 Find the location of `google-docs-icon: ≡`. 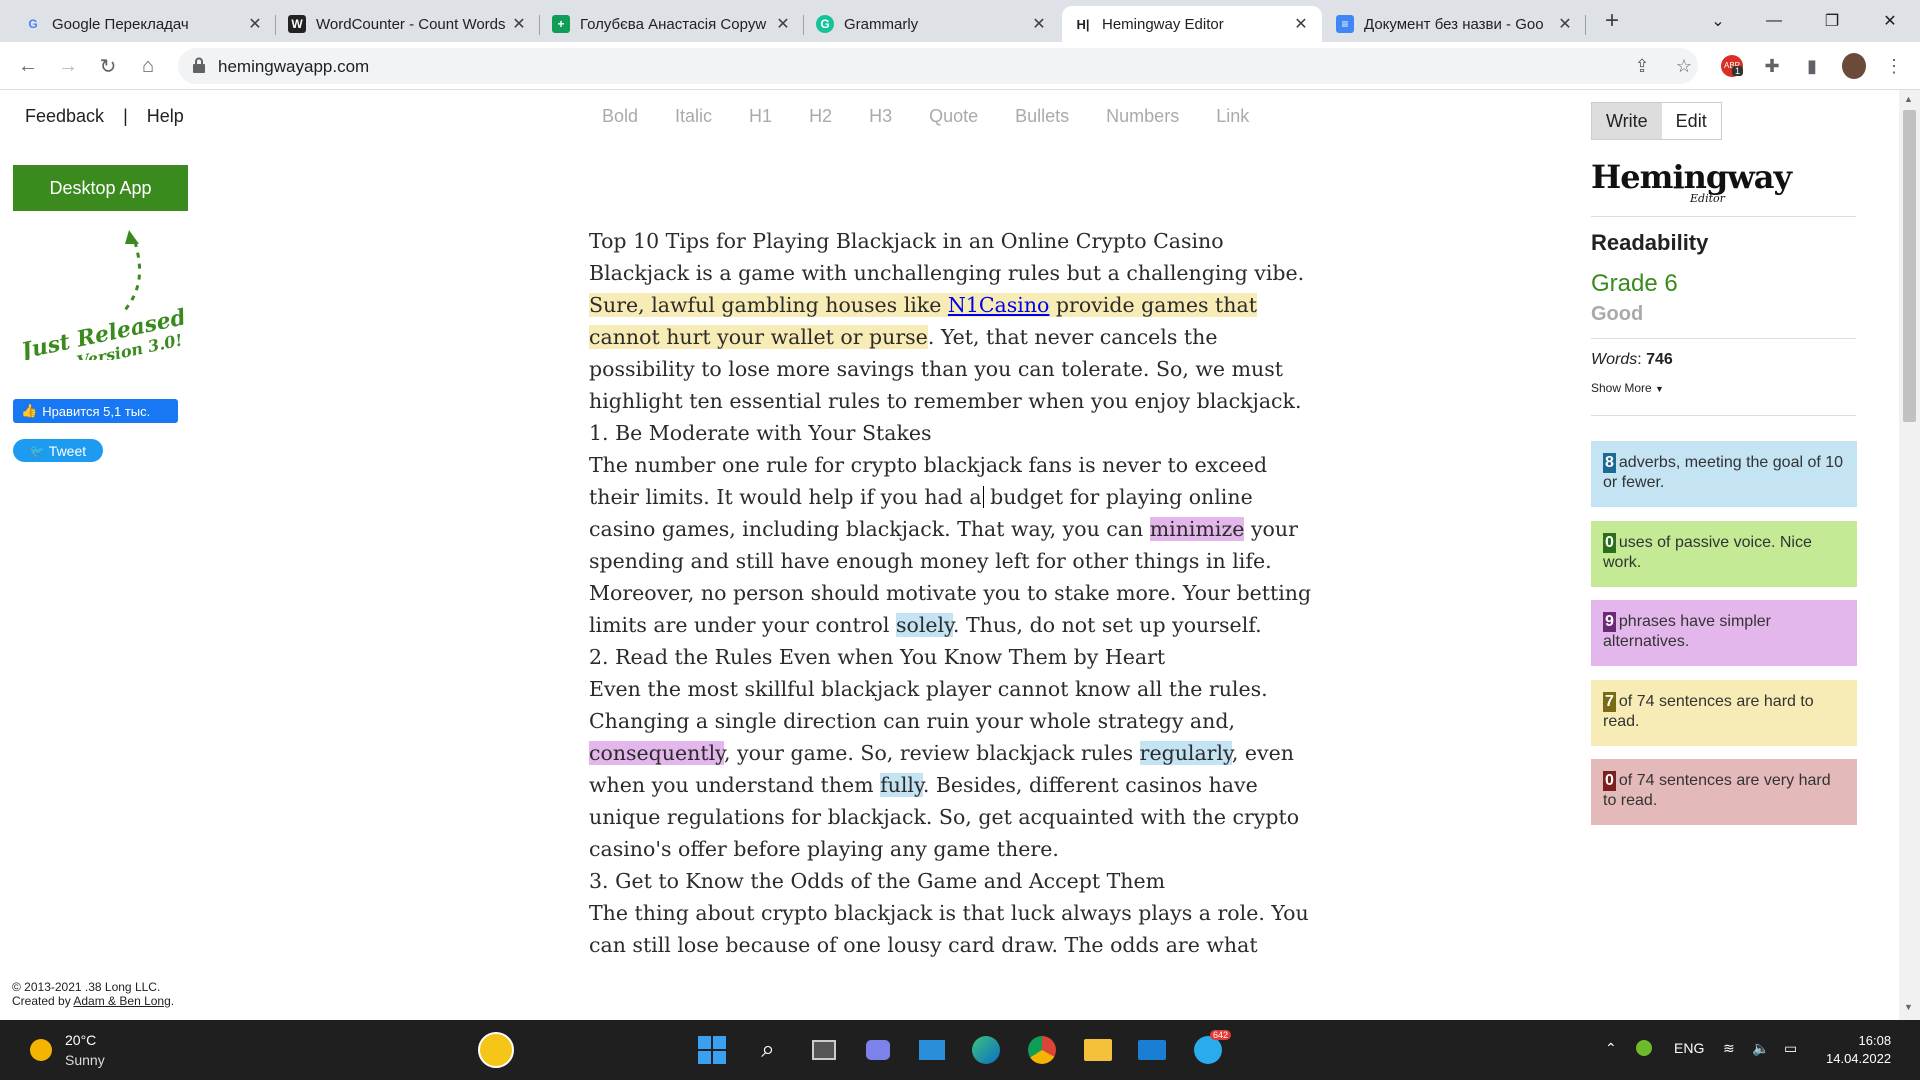

google-docs-icon: ≡ is located at coordinates (1345, 24).